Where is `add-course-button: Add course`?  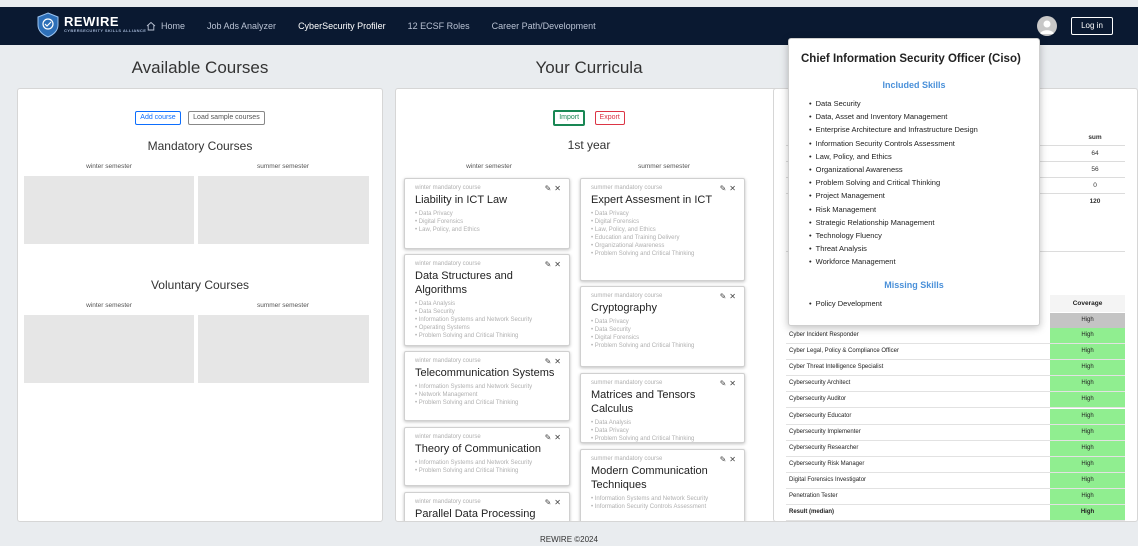 add-course-button: Add course is located at coordinates (158, 118).